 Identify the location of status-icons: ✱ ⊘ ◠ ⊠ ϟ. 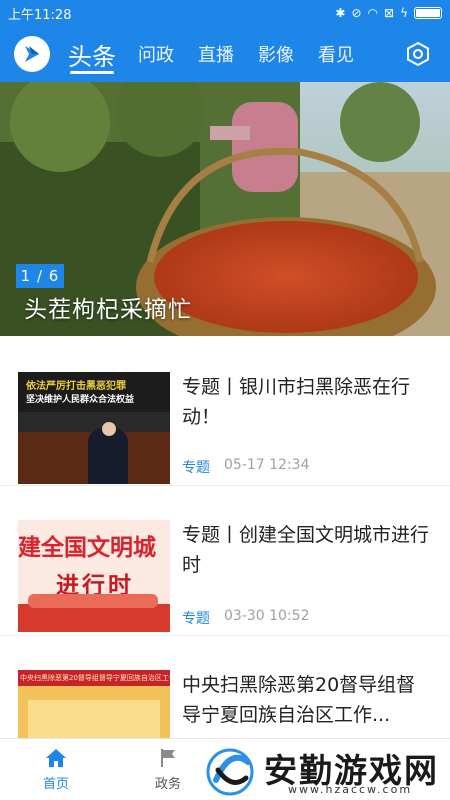
(388, 13).